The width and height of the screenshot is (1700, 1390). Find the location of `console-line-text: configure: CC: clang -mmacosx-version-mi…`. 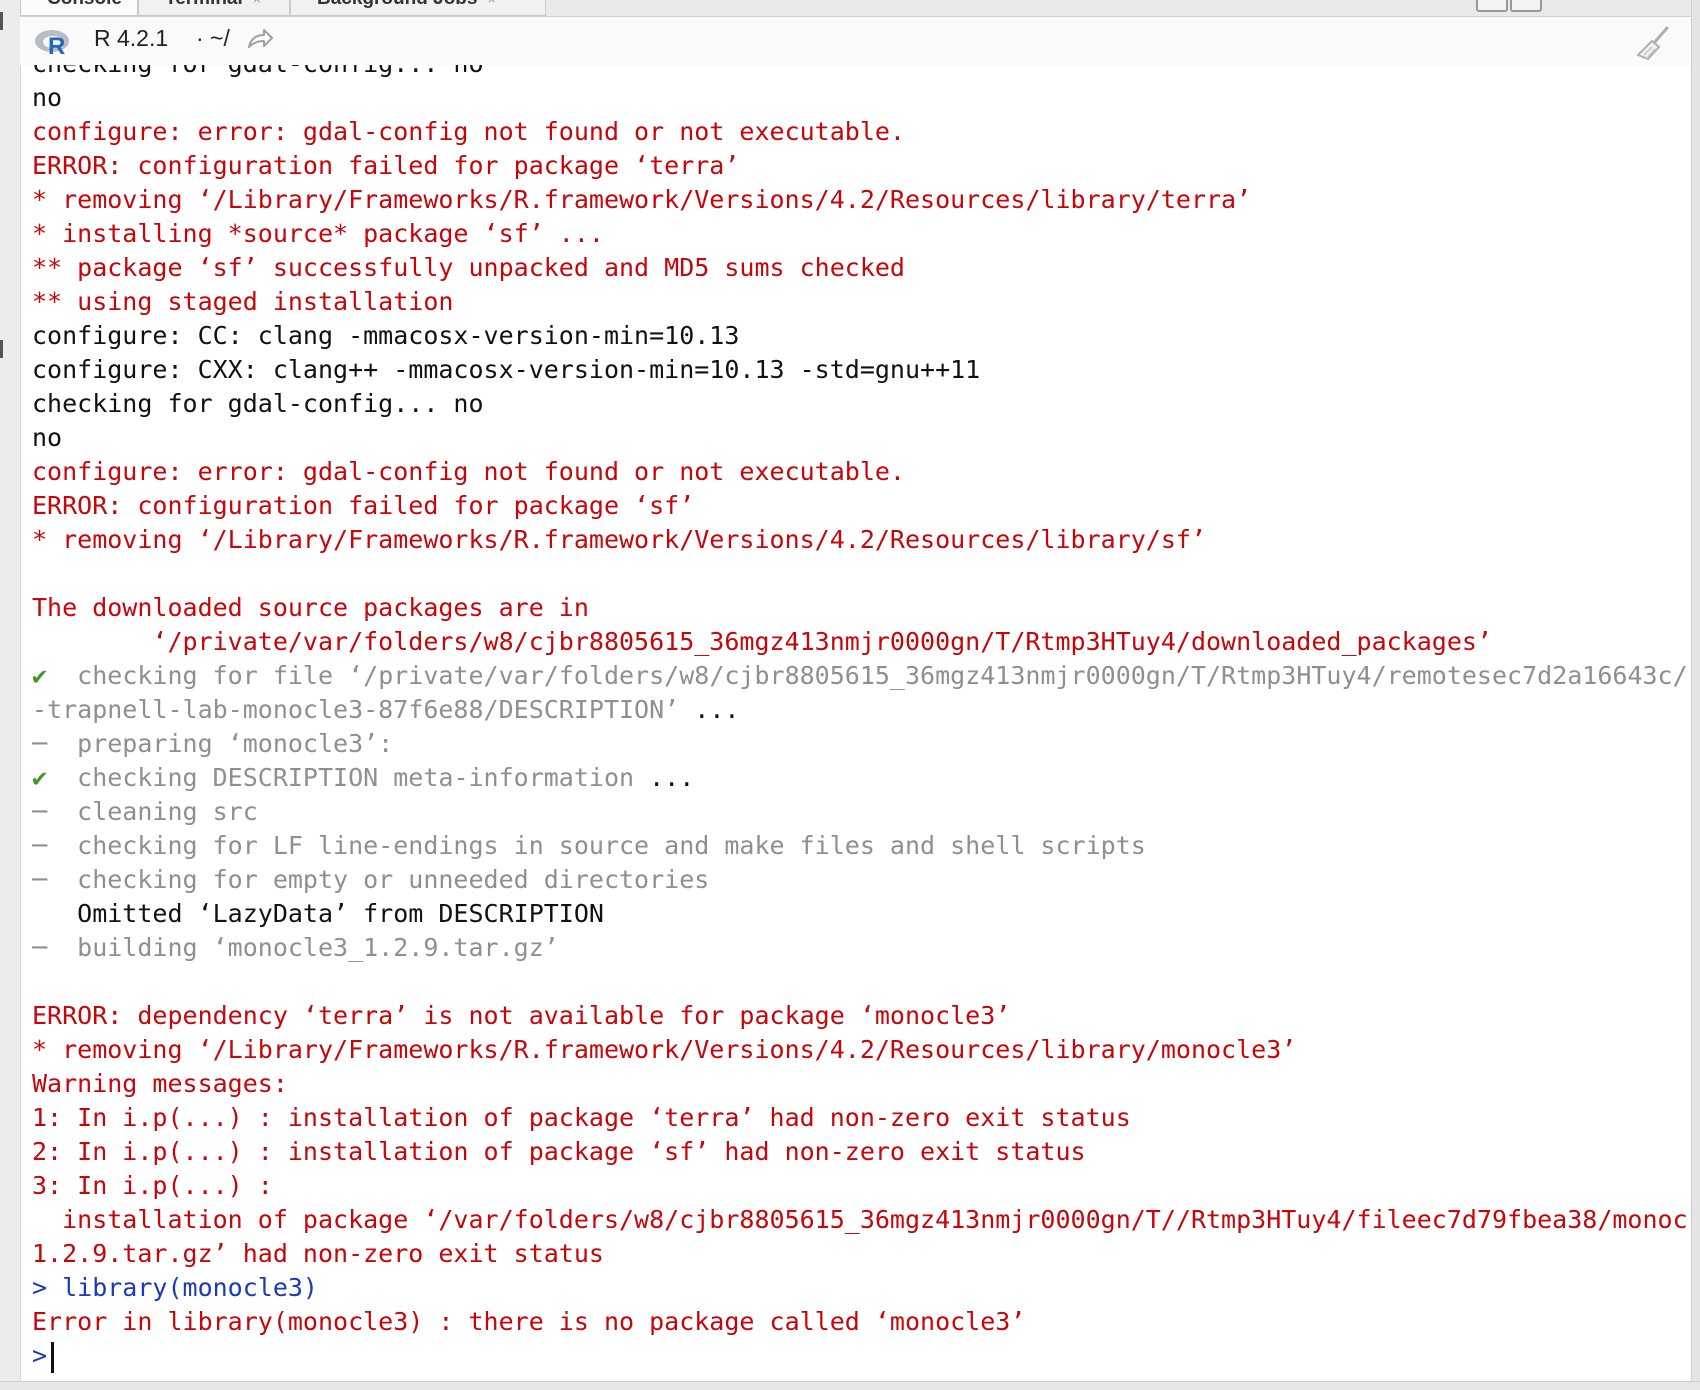

console-line-text: configure: CC: clang -mmacosx-version-mi… is located at coordinates (386, 335).